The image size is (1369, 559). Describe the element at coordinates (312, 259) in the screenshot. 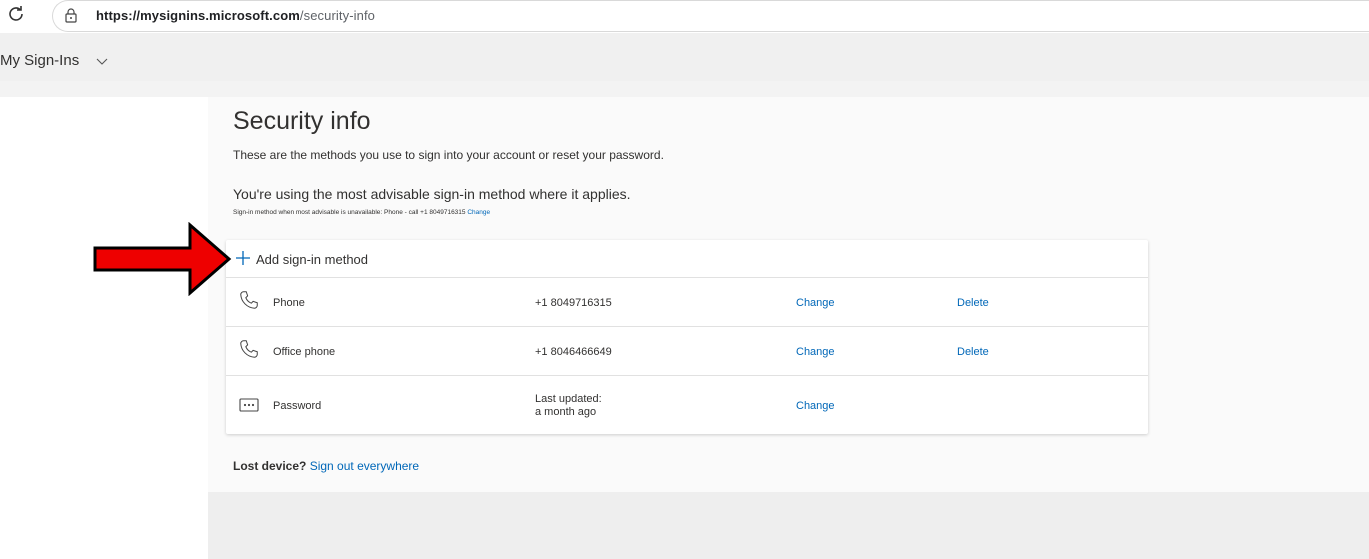

I see `add-sign-in-method-label: Add sign-in method` at that location.